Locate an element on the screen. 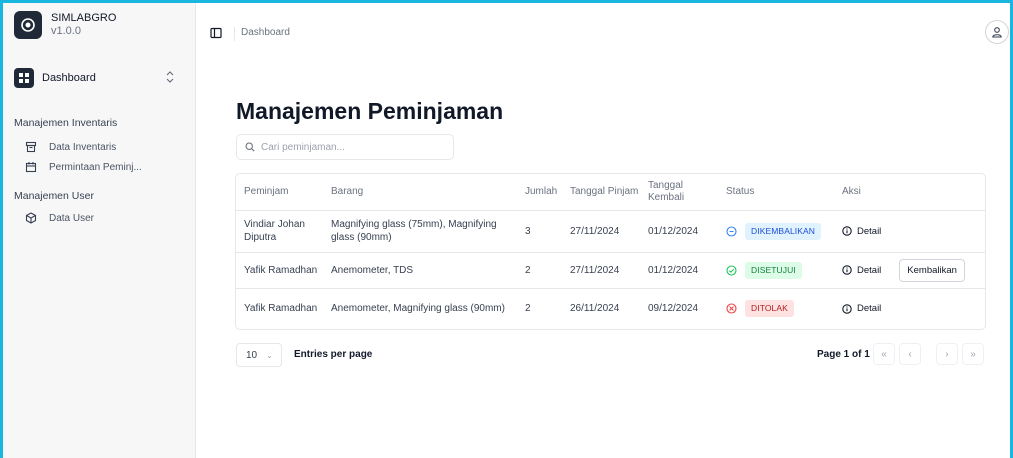 The width and height of the screenshot is (1013, 458). topbar: Dashboard is located at coordinates (603, 33).